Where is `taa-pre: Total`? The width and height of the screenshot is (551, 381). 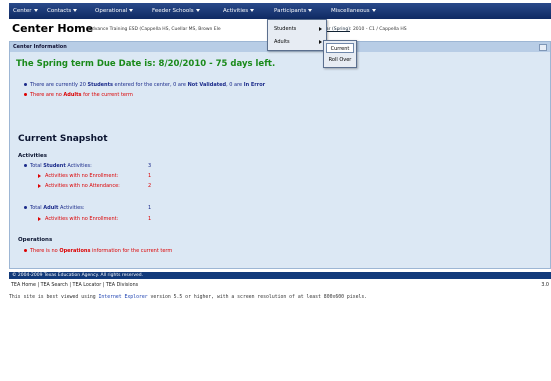
taa-pre: Total is located at coordinates (37, 208).